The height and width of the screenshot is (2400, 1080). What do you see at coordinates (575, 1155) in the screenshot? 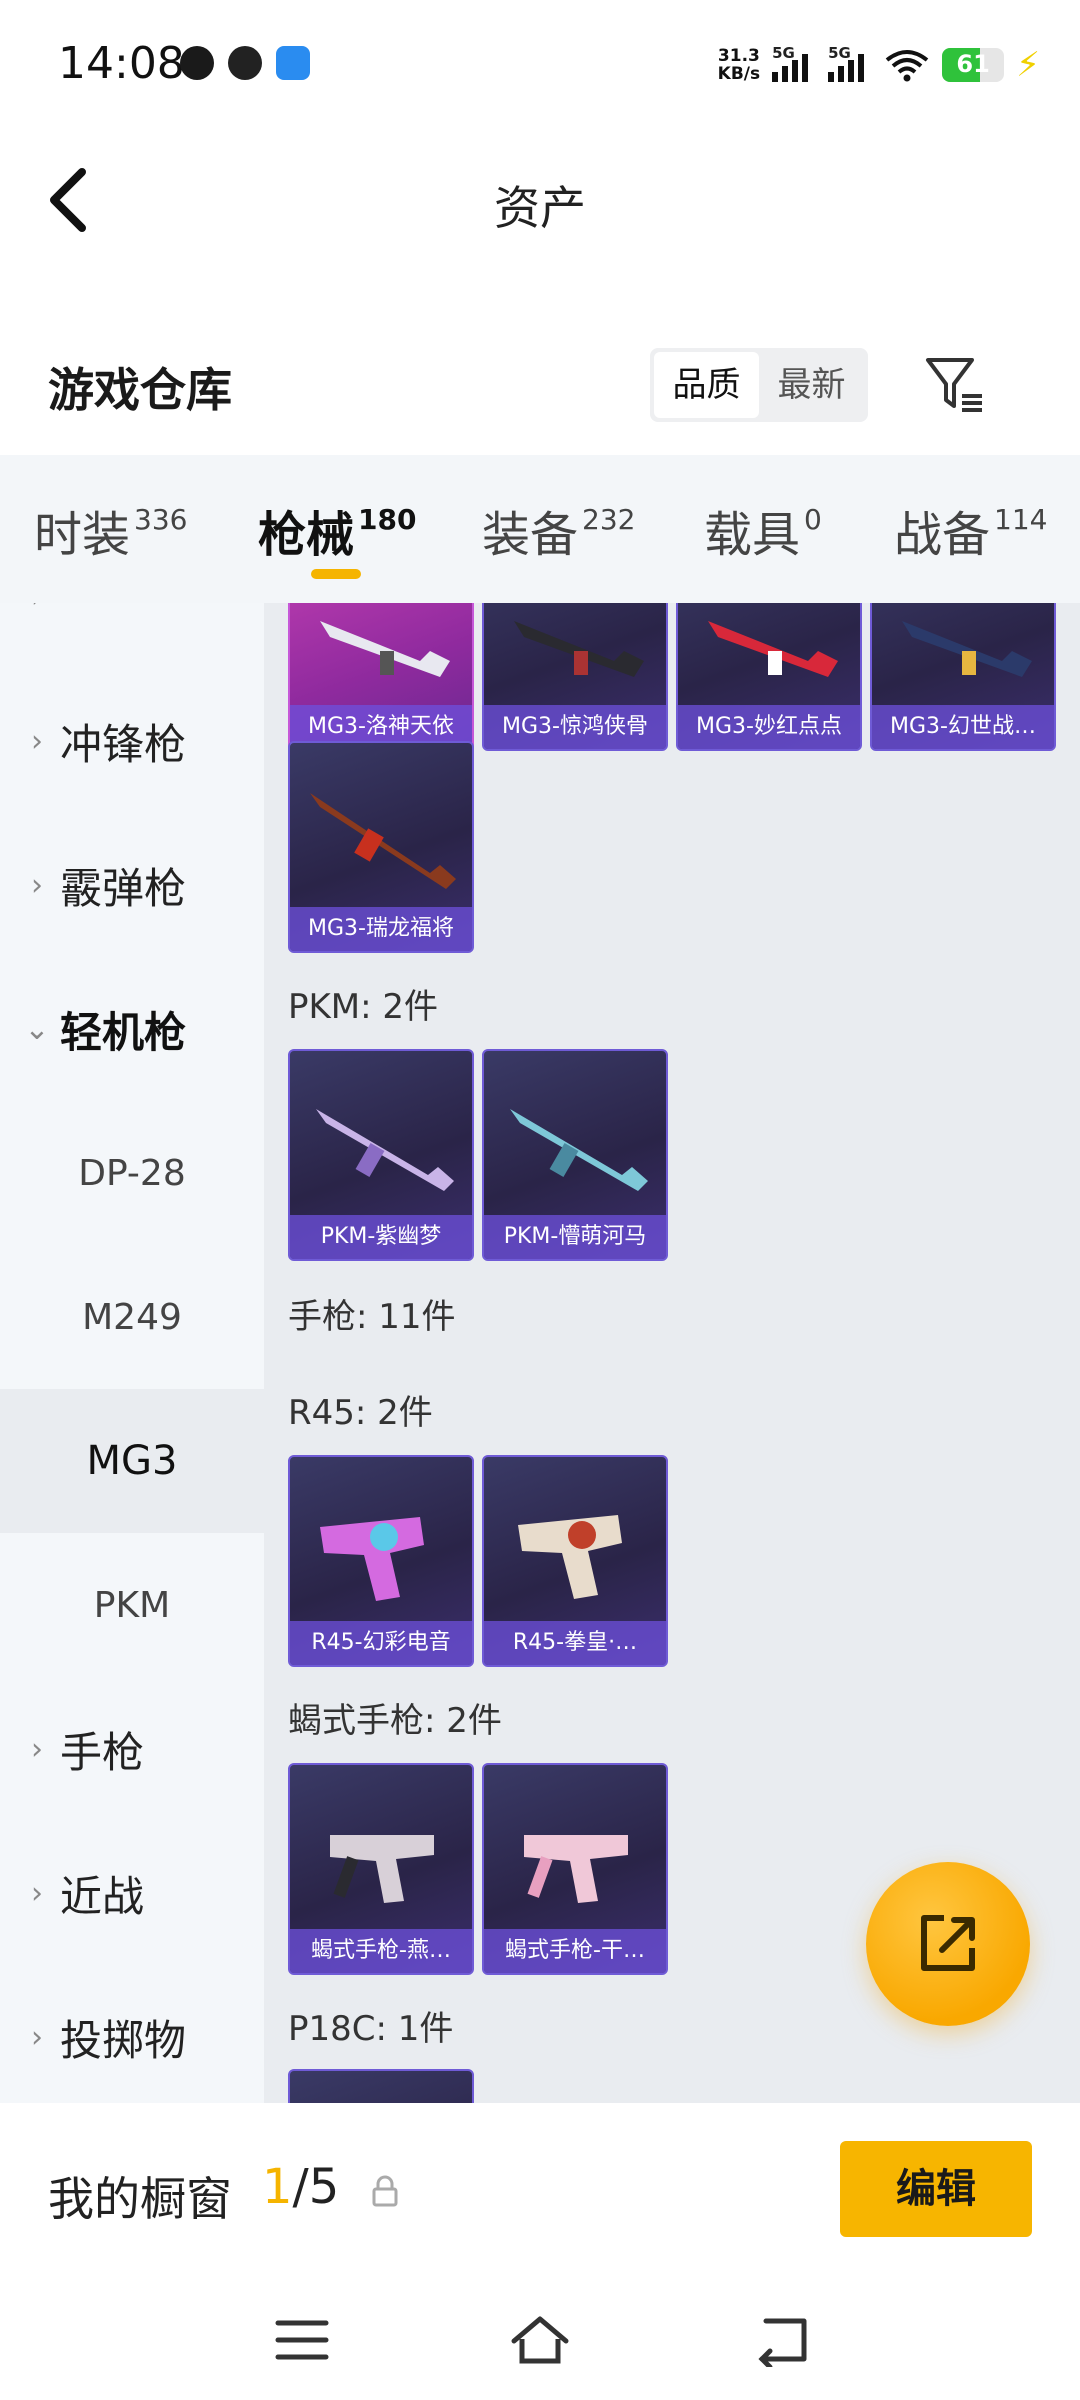
I see `item-card: PKM-懵萌河马` at bounding box center [575, 1155].